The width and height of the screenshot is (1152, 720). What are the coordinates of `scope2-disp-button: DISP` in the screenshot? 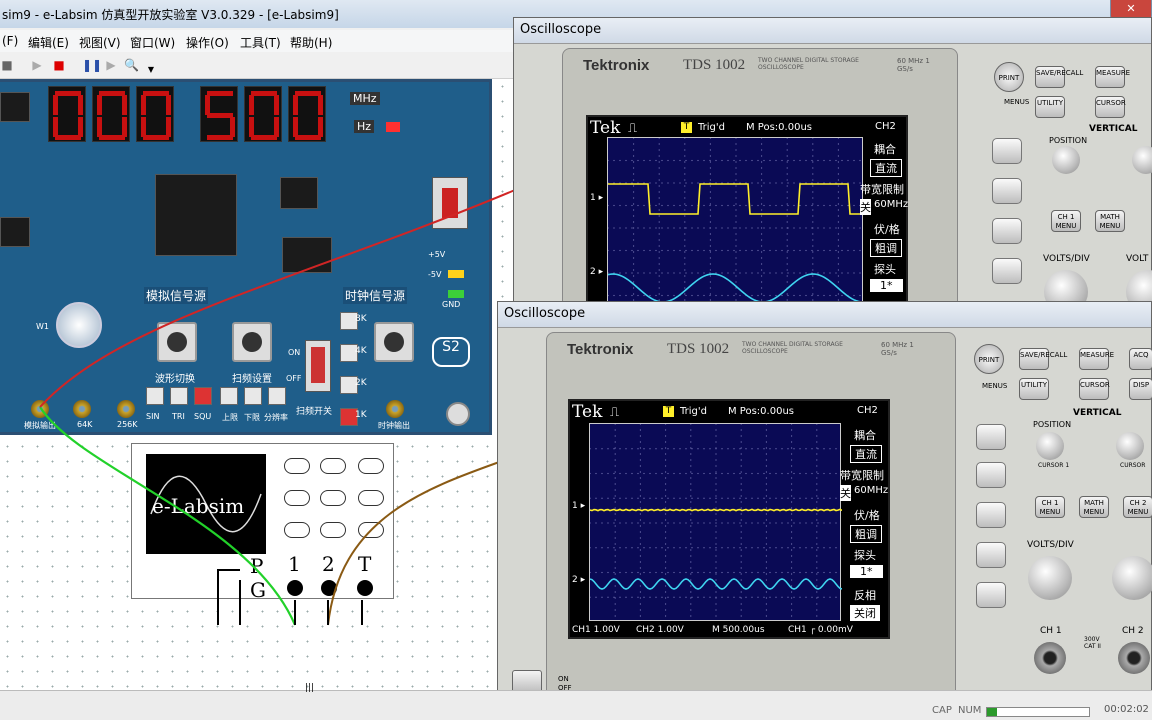 It's located at (1140, 389).